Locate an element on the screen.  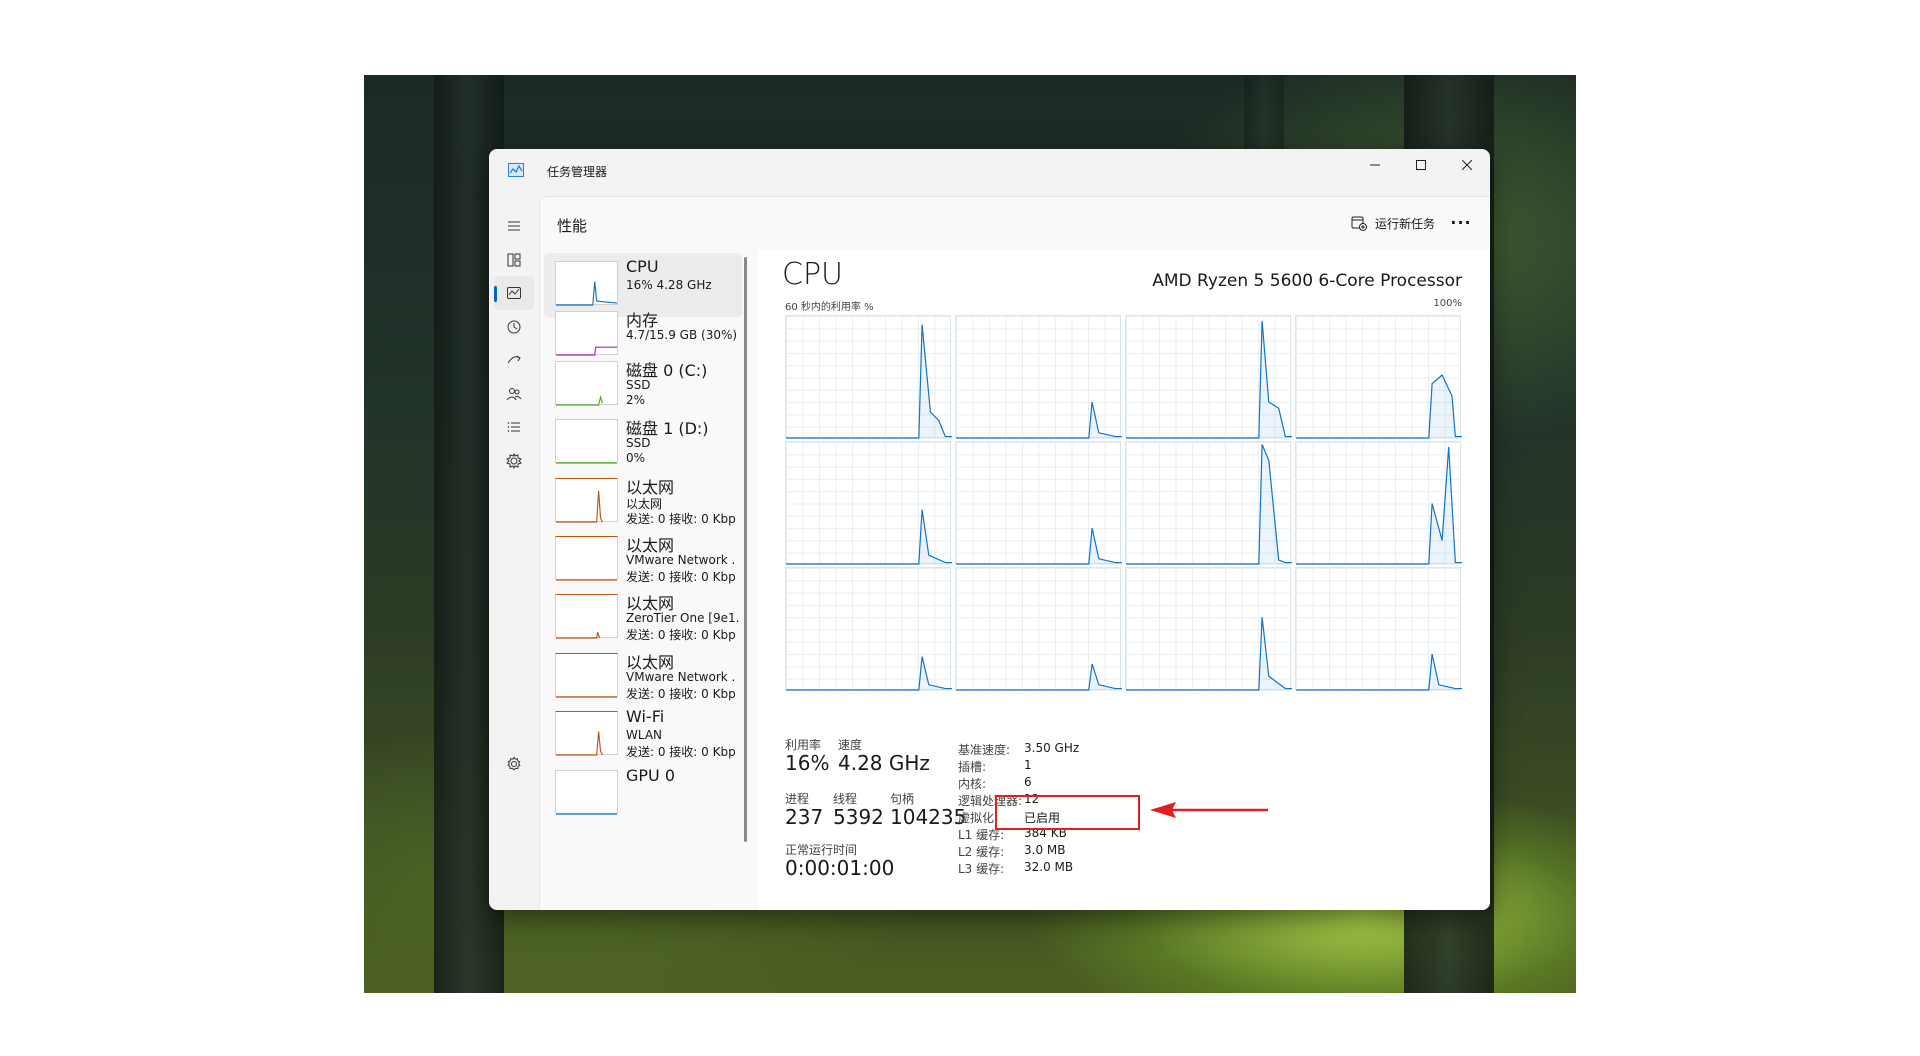
spec-label: 虚拟化: is located at coordinates (978, 818).